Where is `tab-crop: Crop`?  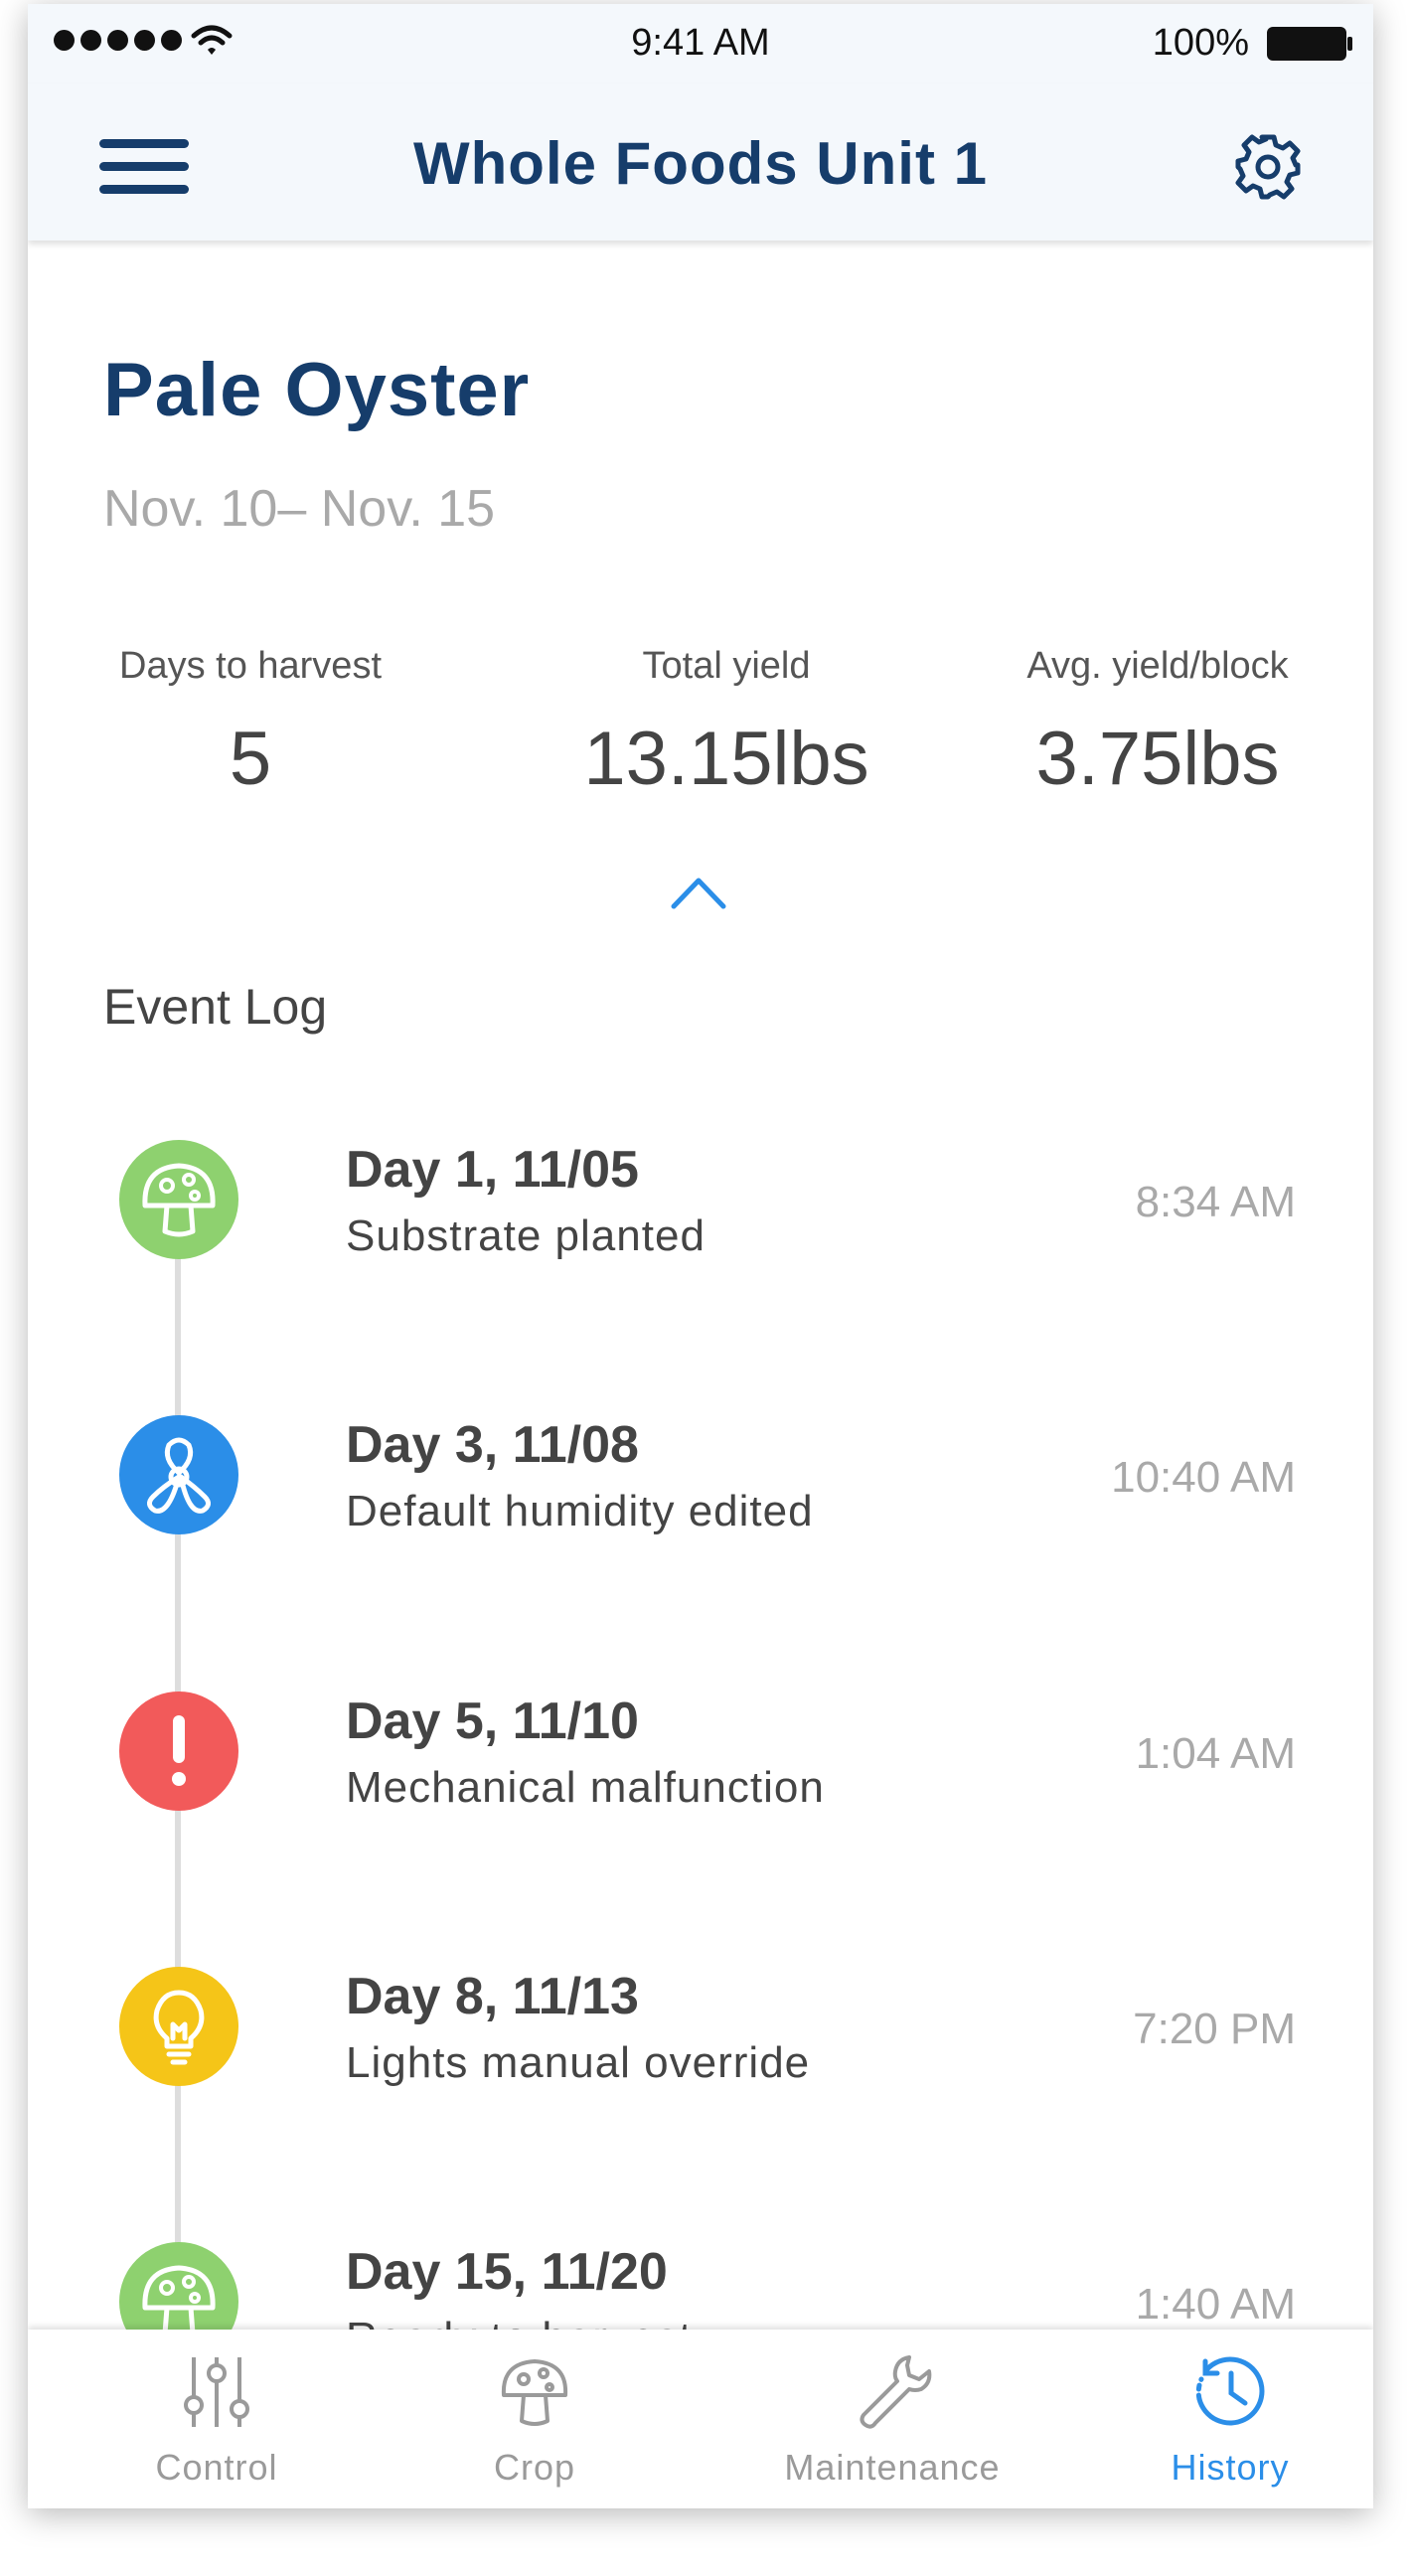 tab-crop: Crop is located at coordinates (534, 2419).